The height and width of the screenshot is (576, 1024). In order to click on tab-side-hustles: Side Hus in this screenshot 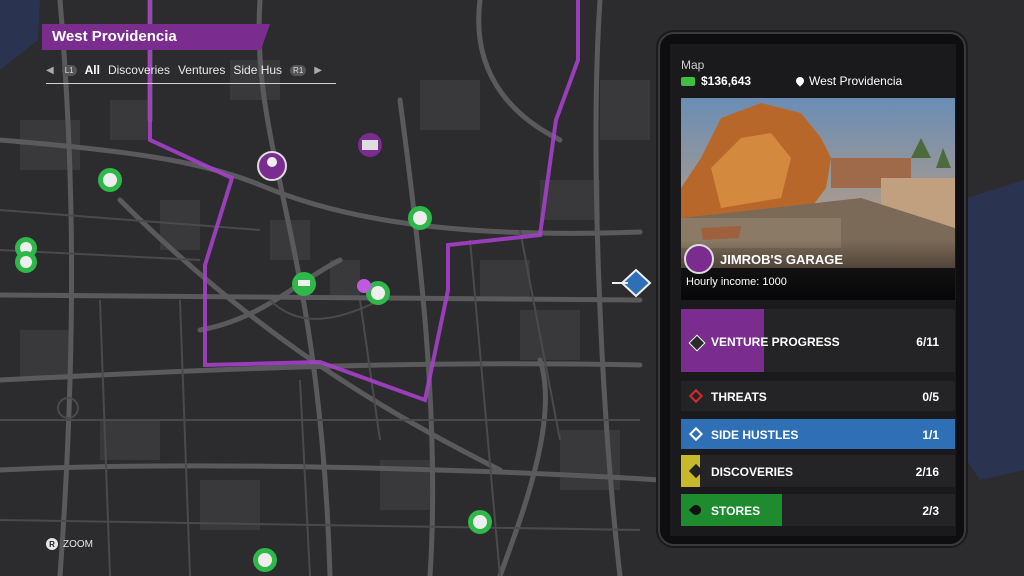, I will do `click(257, 70)`.